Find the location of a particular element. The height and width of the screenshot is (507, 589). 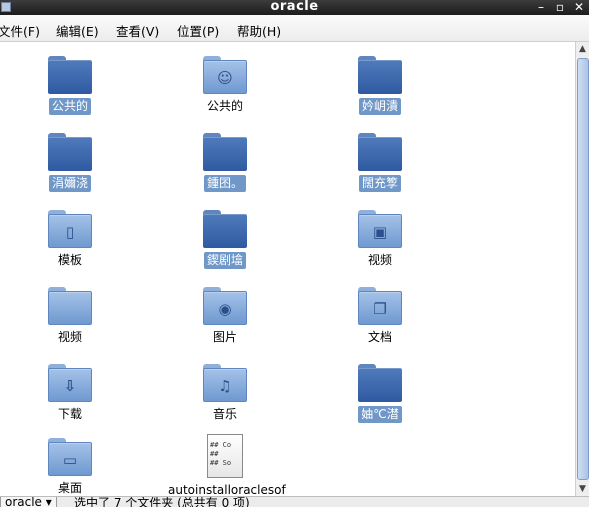

item-label: 下载 is located at coordinates (69, 414).